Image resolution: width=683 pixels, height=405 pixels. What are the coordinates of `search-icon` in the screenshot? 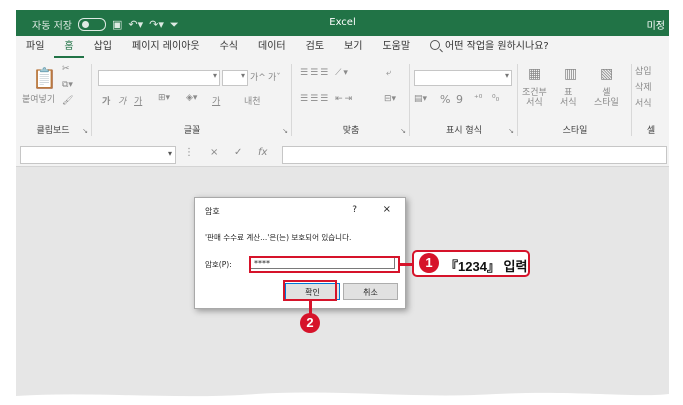 It's located at (435, 45).